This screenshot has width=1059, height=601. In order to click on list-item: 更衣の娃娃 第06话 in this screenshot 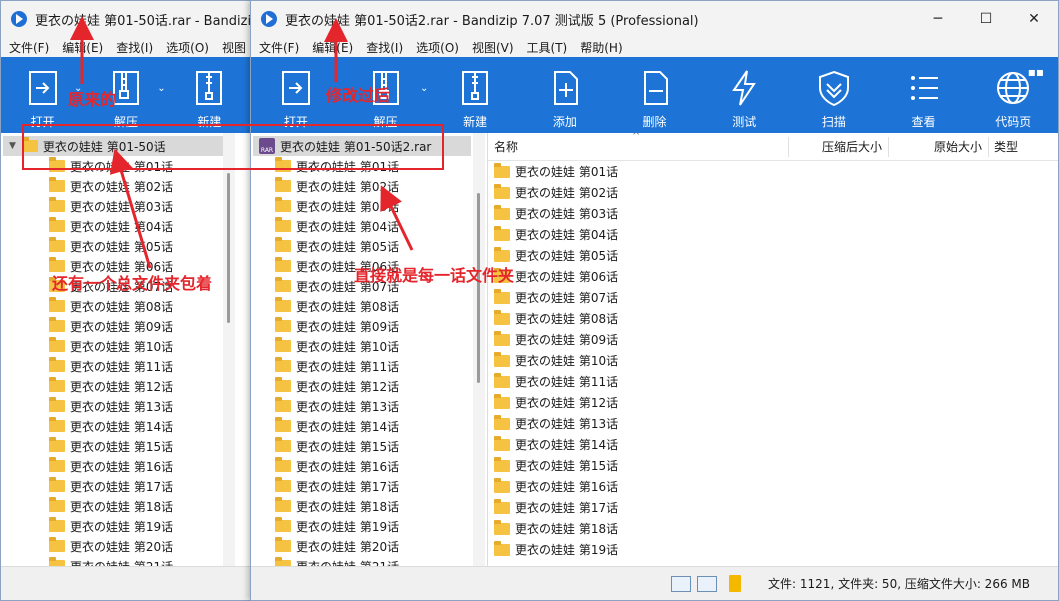, I will do `click(773, 276)`.